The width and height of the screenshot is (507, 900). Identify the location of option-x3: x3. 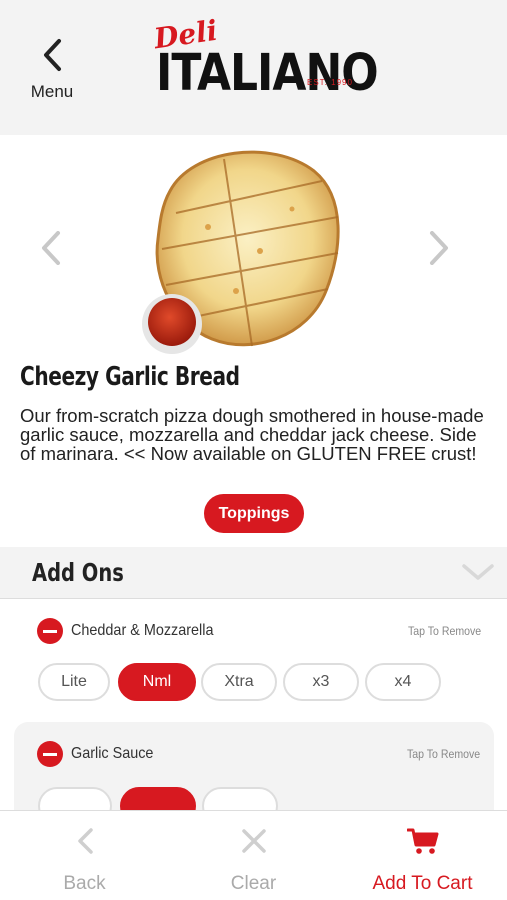
(321, 682).